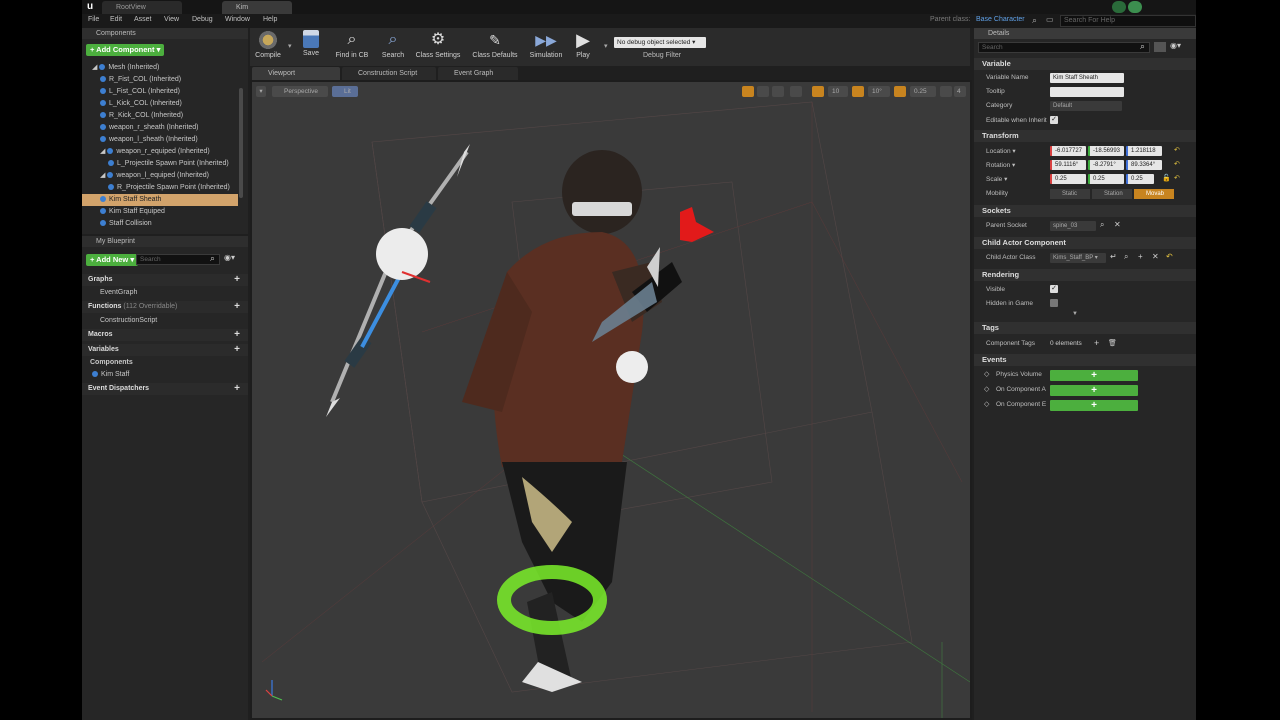 The image size is (1280, 720). What do you see at coordinates (1054, 289) in the screenshot?
I see `visible-checkbox: ✓` at bounding box center [1054, 289].